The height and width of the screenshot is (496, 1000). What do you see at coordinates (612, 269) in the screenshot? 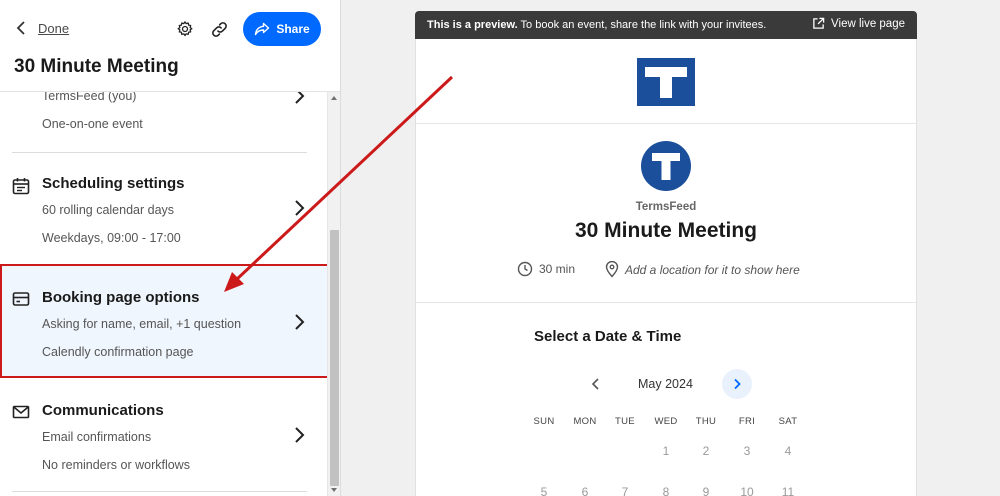
I see `location-pin-icon` at bounding box center [612, 269].